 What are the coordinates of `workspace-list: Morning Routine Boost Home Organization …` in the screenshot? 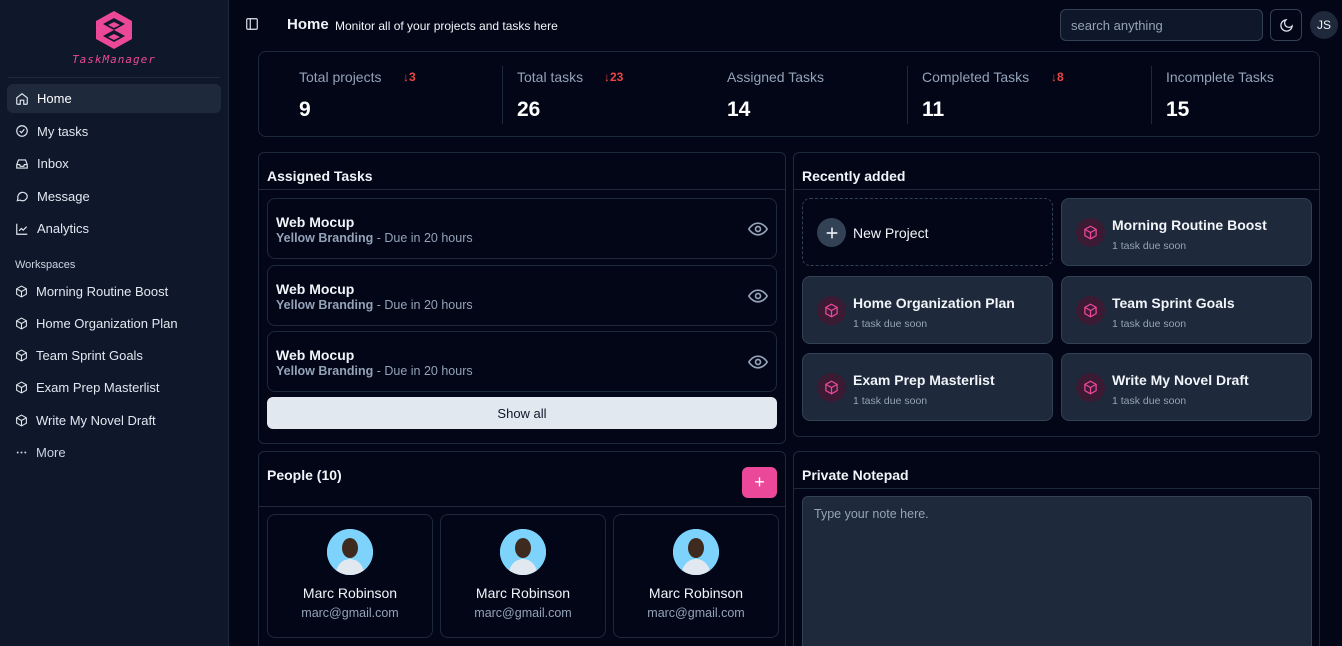 It's located at (114, 372).